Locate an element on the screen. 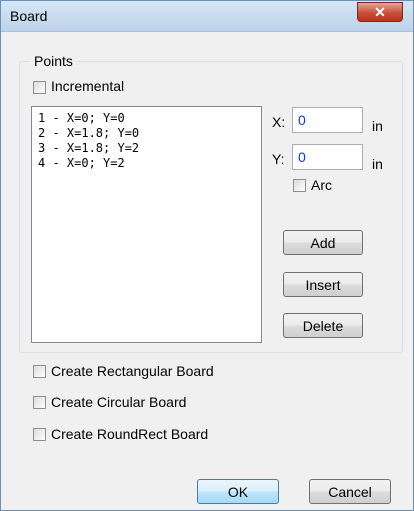 The width and height of the screenshot is (414, 511). arc-label: Arc is located at coordinates (321, 185).